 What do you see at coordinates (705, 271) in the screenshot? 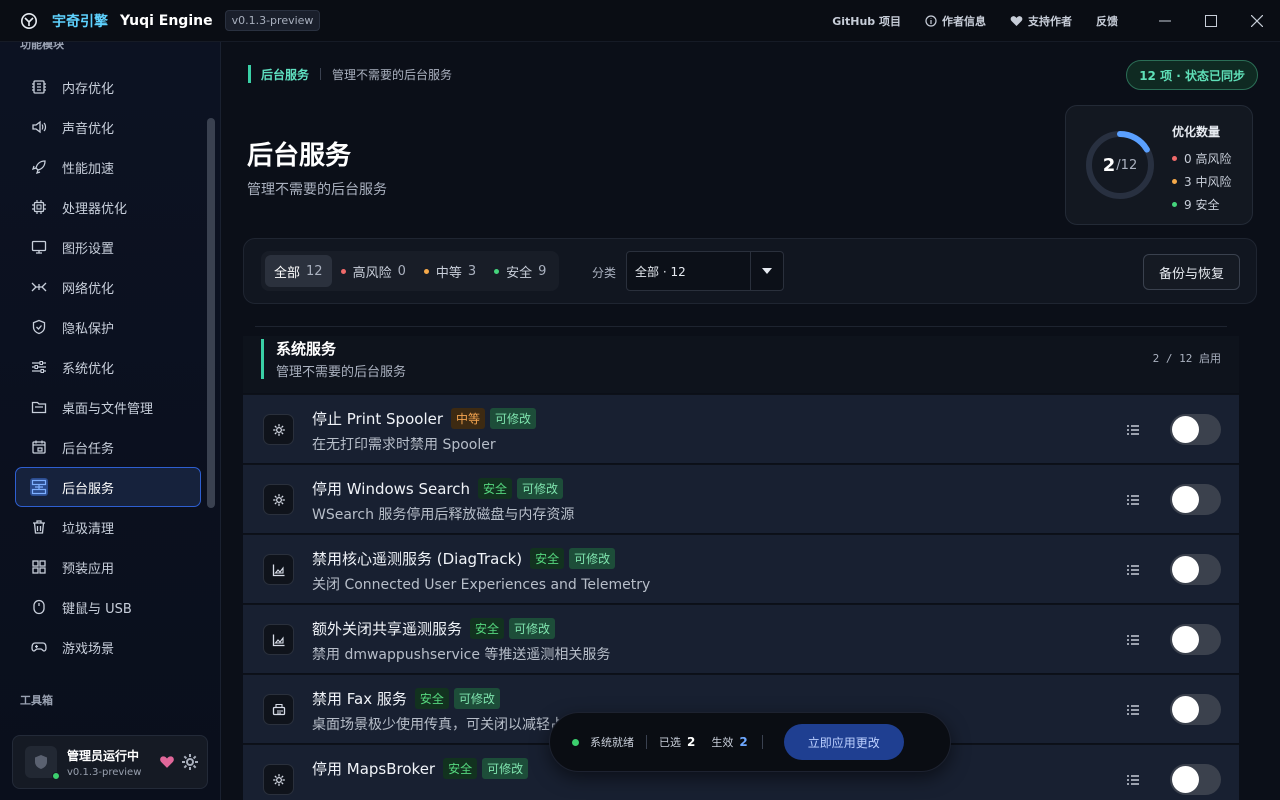
I see `category-select: 全部 · 12` at bounding box center [705, 271].